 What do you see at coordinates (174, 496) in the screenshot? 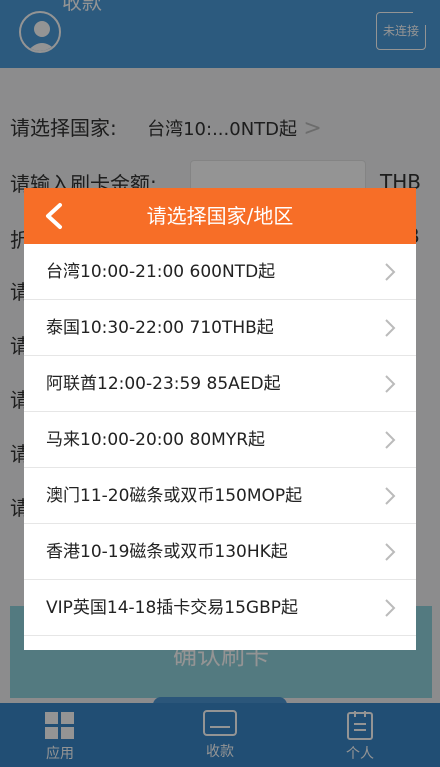
I see `list-item-label: 澳门11-20磁条或双币150MOP起` at bounding box center [174, 496].